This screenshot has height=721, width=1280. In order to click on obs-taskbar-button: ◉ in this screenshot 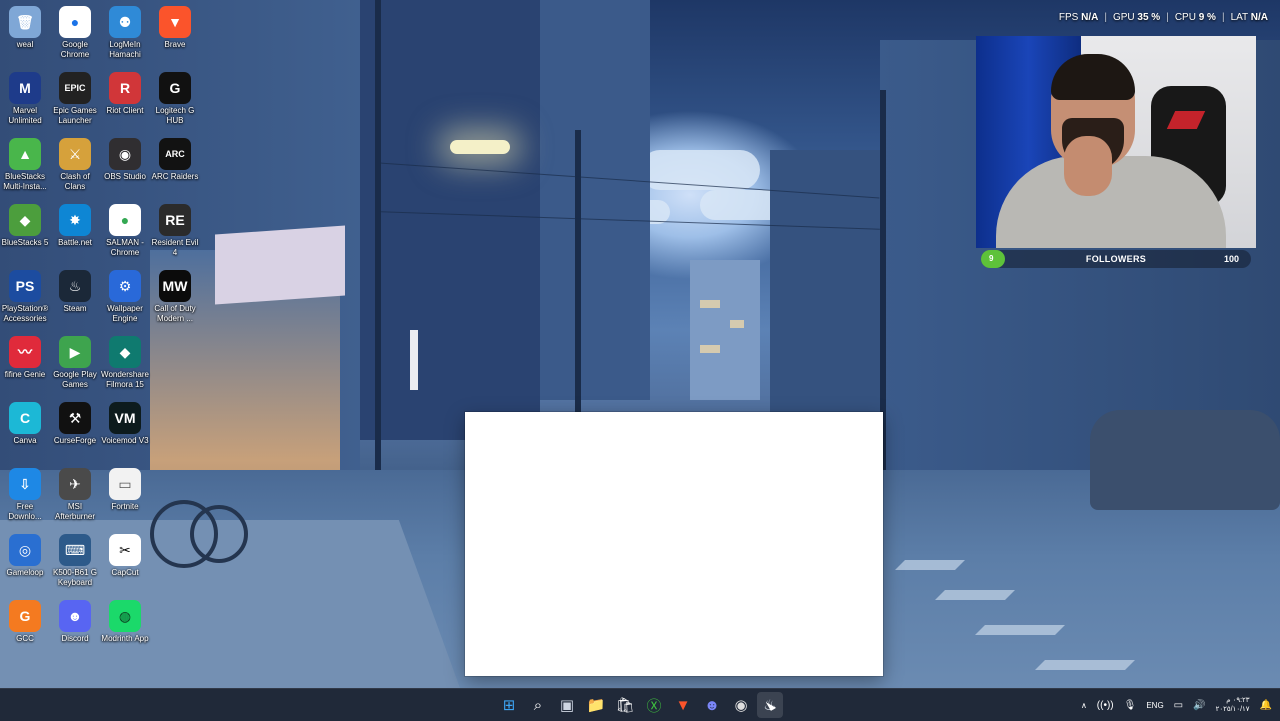, I will do `click(741, 705)`.